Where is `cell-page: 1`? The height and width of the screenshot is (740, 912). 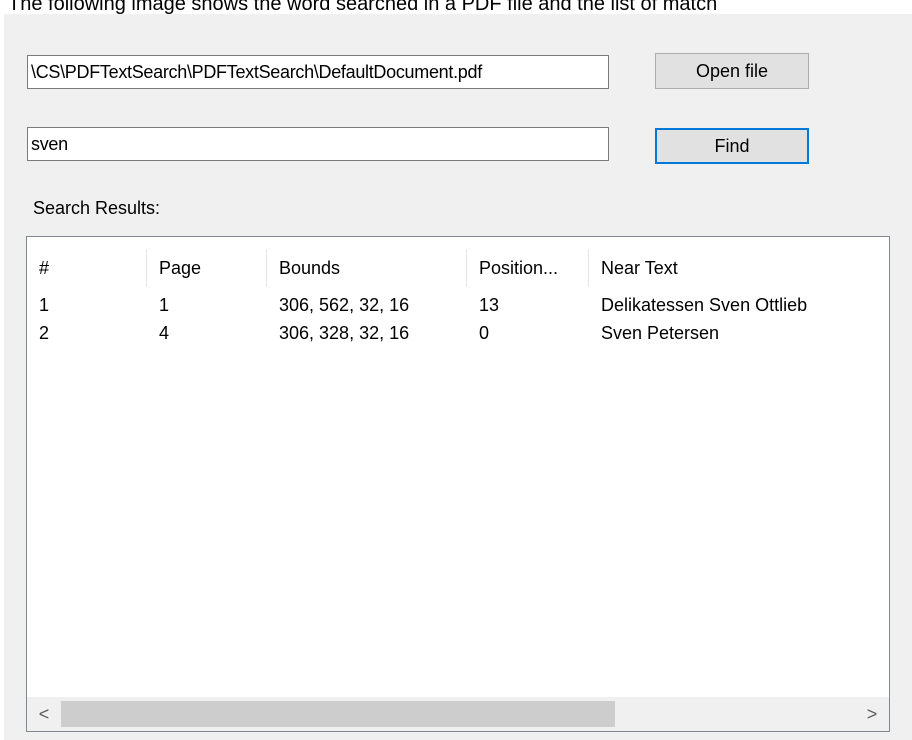 cell-page: 1 is located at coordinates (164, 305).